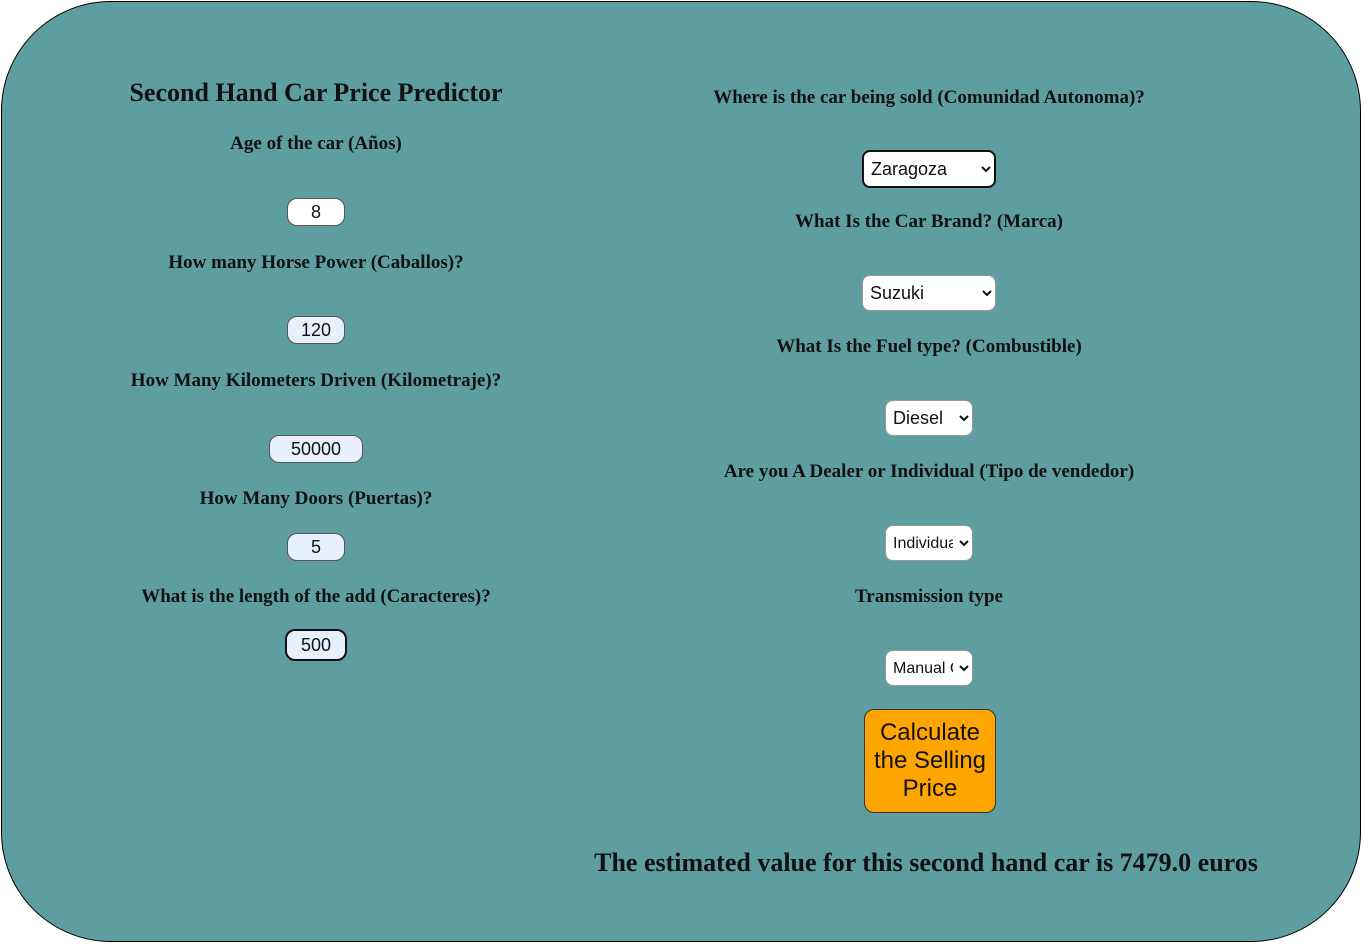  Describe the element at coordinates (316, 645) in the screenshot. I see `chars-input` at that location.